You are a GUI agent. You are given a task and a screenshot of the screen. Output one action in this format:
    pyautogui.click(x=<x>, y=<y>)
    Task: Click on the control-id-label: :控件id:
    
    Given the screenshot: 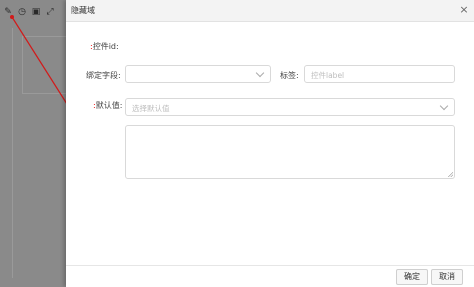 What is the action you would take?
    pyautogui.click(x=104, y=46)
    